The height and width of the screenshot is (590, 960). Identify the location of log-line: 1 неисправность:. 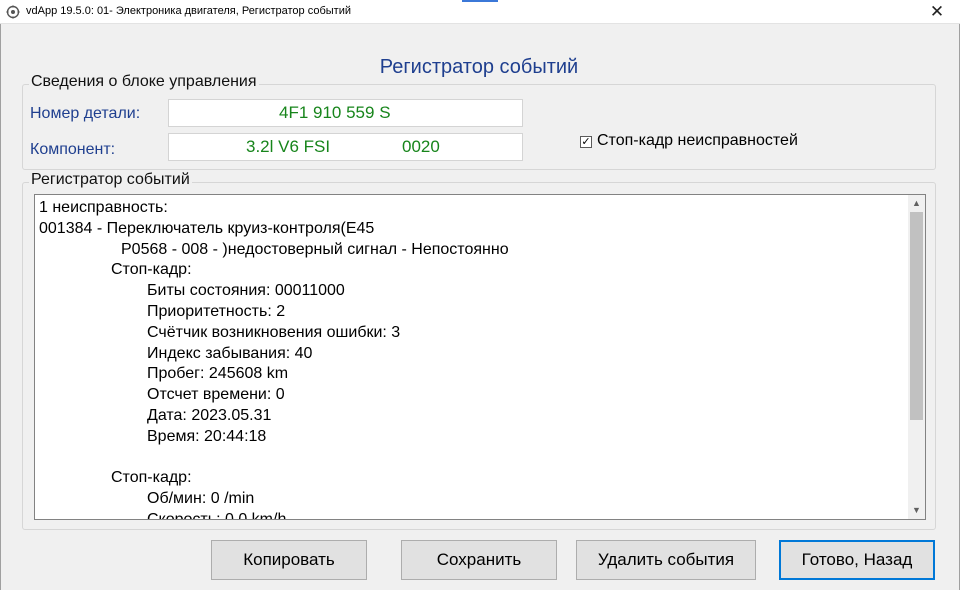
(103, 207).